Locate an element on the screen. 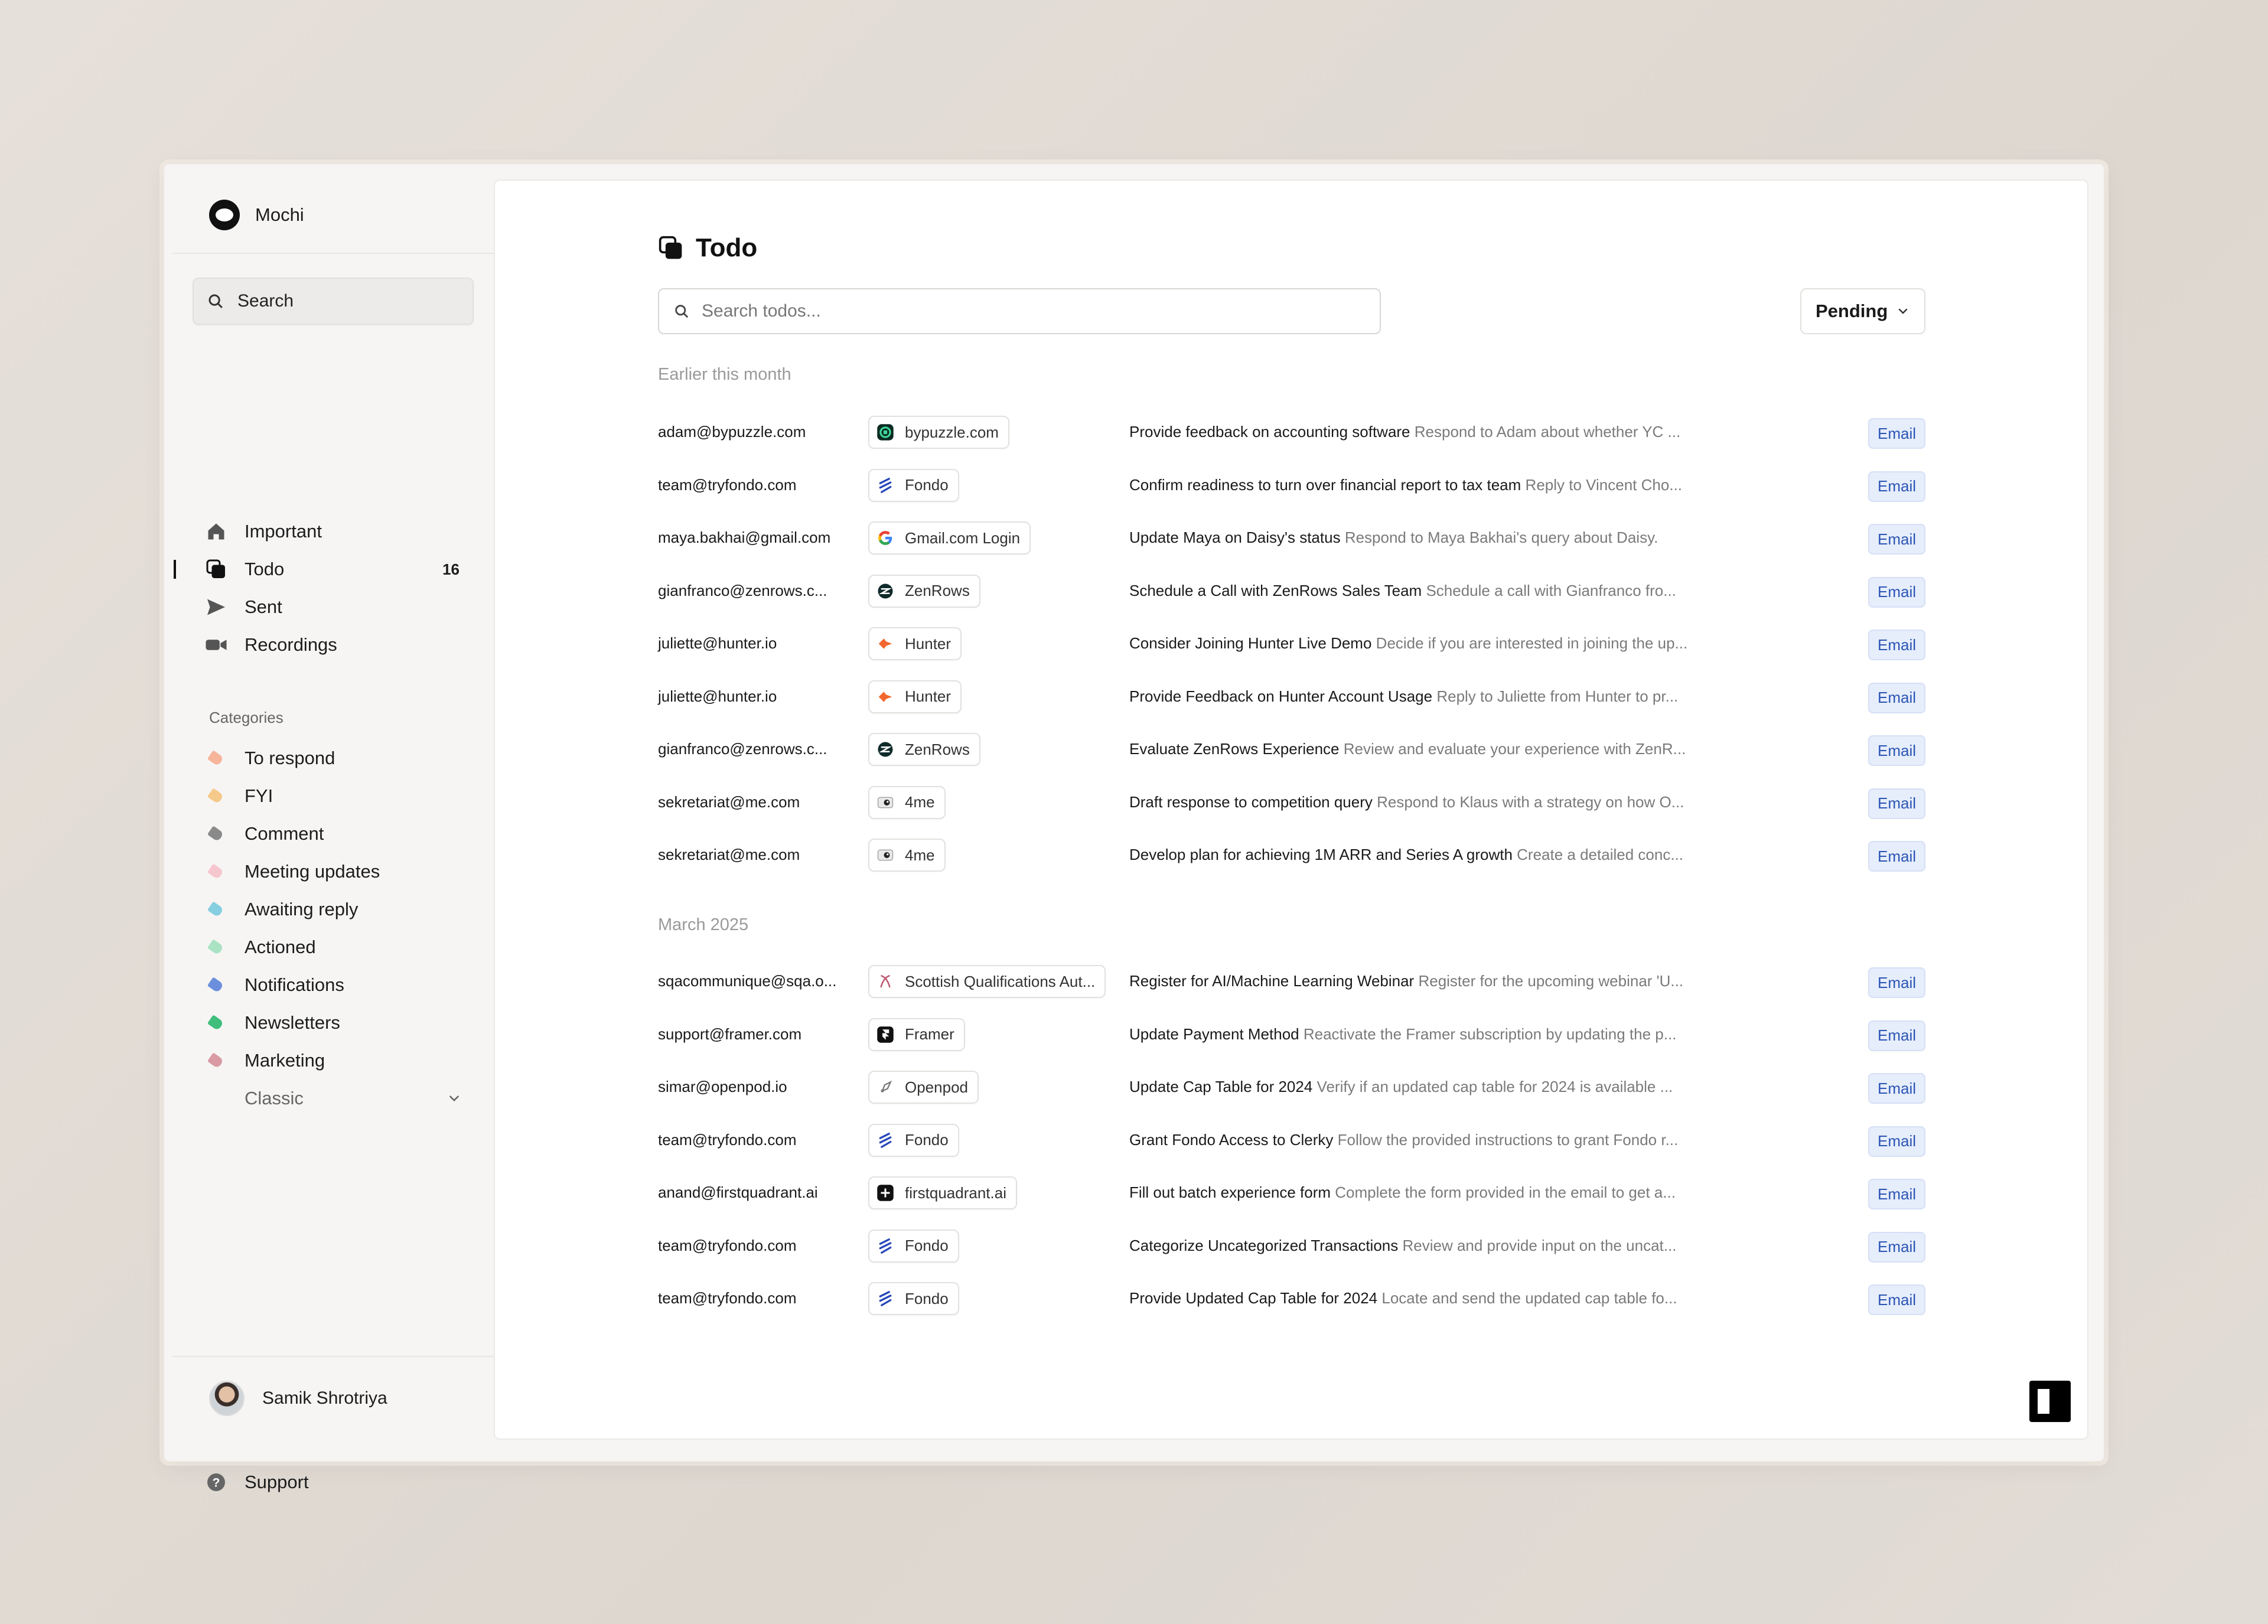 This screenshot has width=2268, height=1624. category-comment: Comment is located at coordinates (333, 834).